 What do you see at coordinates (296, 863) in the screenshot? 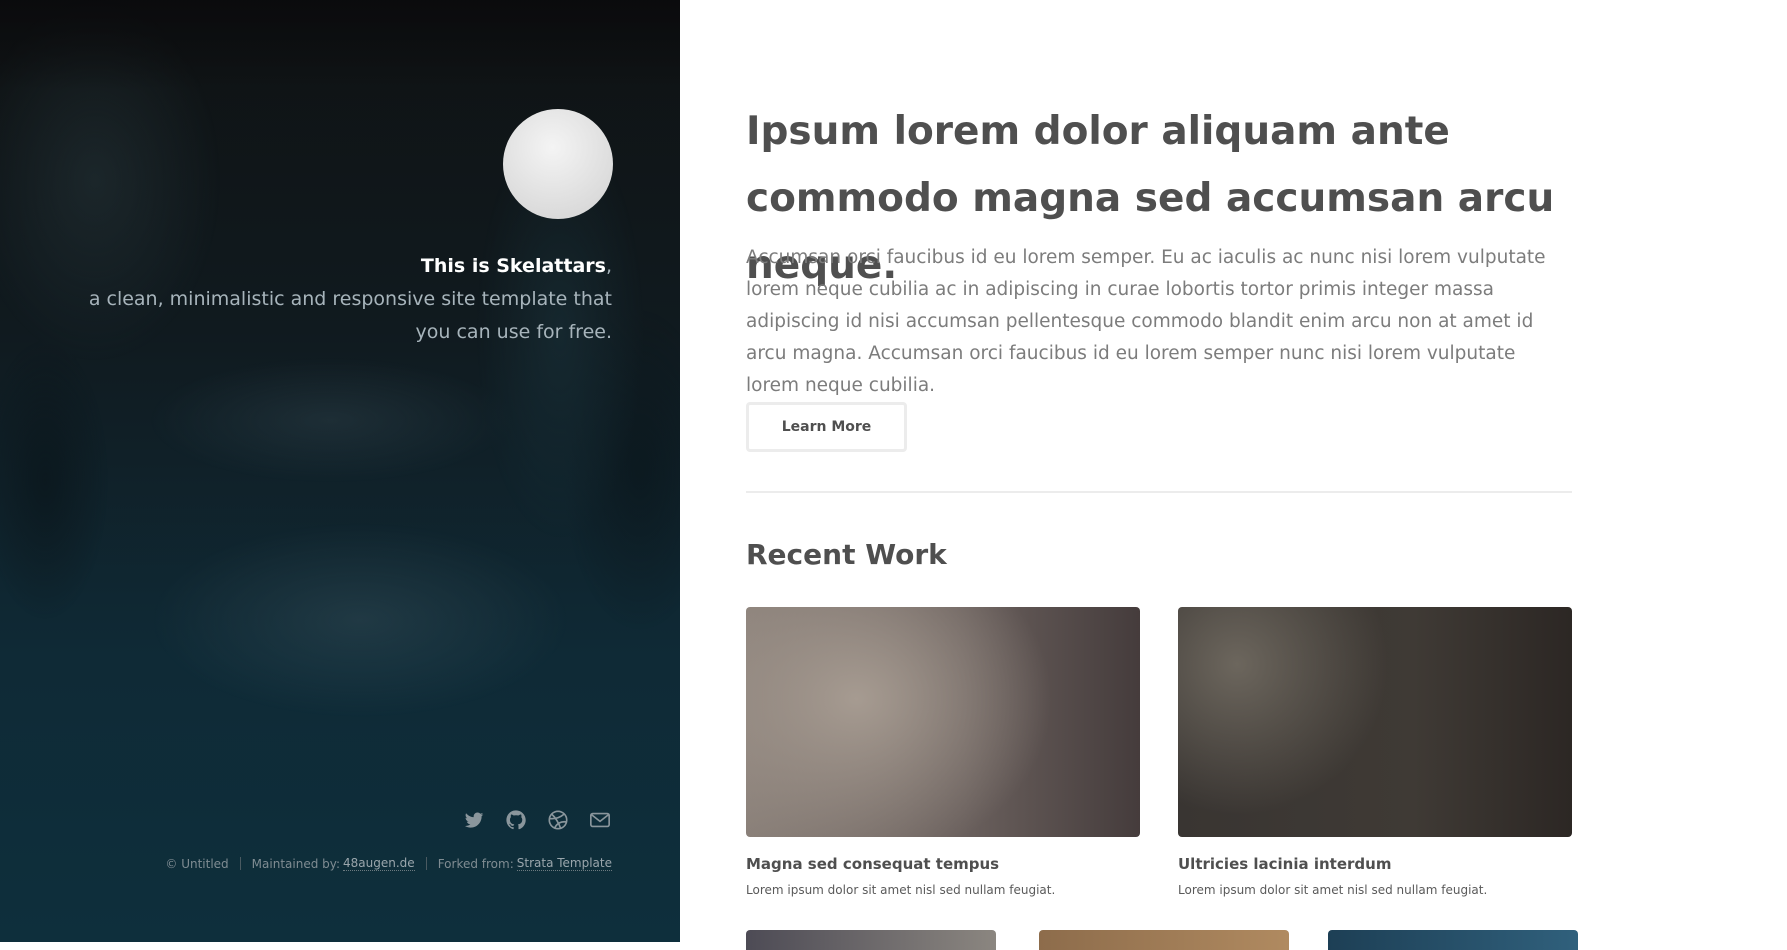
I see `maintained-label: Maintained by:` at bounding box center [296, 863].